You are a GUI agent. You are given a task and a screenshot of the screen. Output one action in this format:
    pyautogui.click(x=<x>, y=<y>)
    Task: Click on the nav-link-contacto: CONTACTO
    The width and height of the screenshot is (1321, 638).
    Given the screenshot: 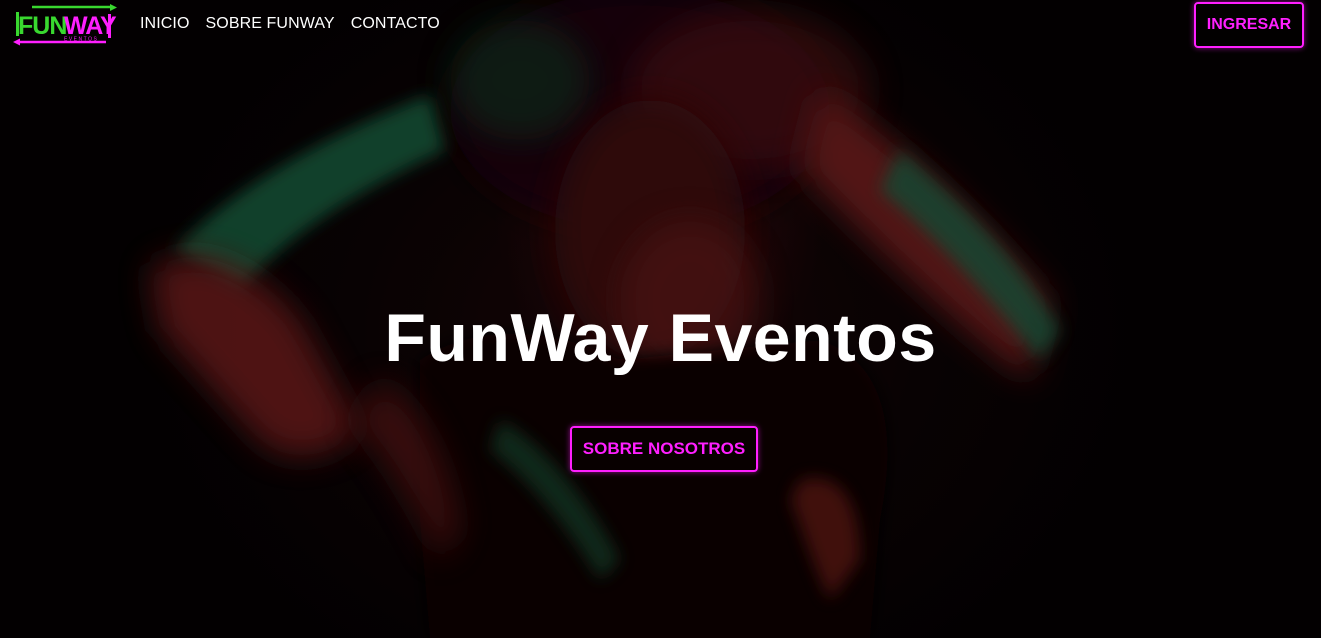 What is the action you would take?
    pyautogui.click(x=395, y=24)
    